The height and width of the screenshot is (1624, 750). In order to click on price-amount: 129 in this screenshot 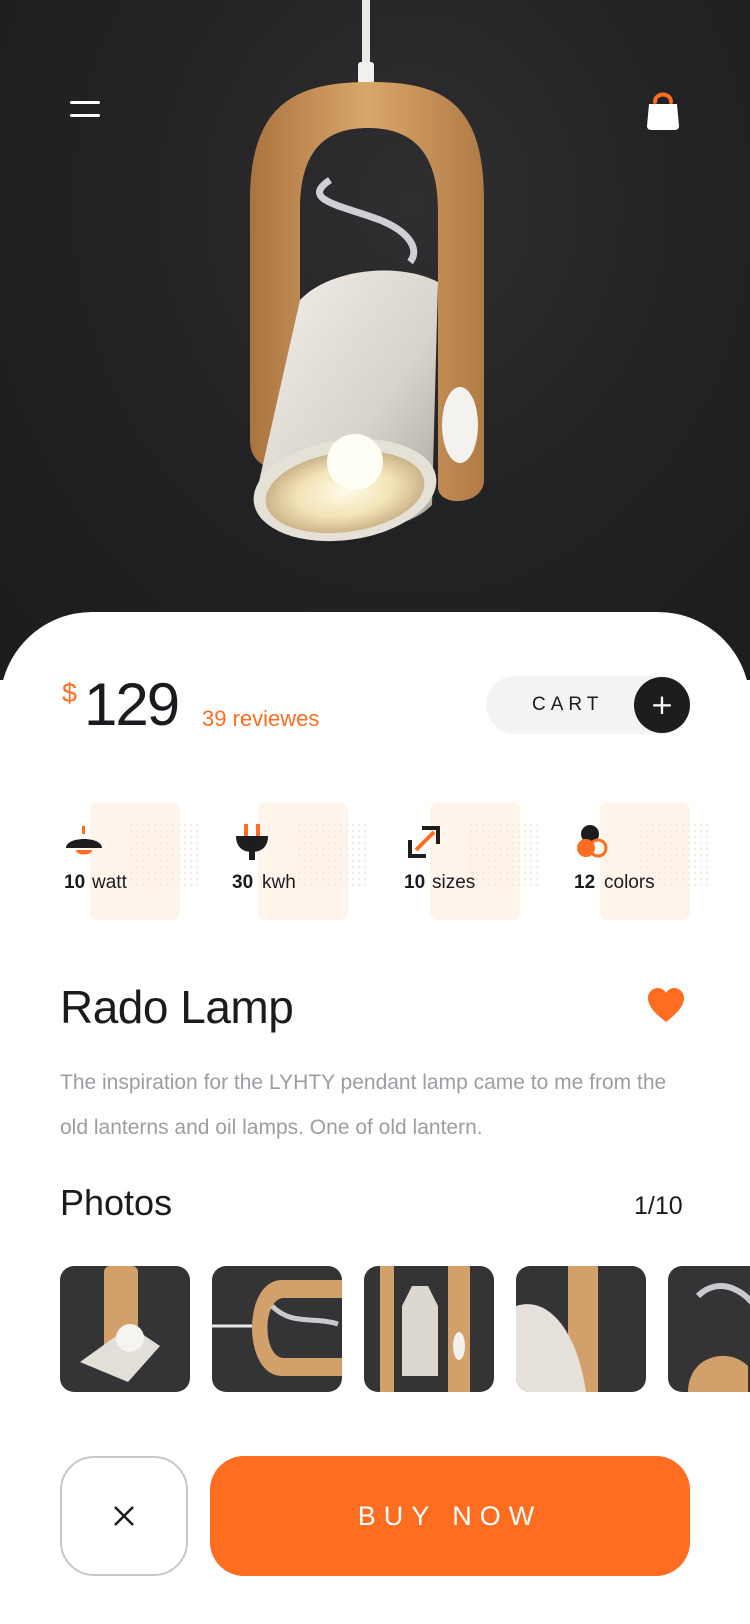, I will do `click(132, 704)`.